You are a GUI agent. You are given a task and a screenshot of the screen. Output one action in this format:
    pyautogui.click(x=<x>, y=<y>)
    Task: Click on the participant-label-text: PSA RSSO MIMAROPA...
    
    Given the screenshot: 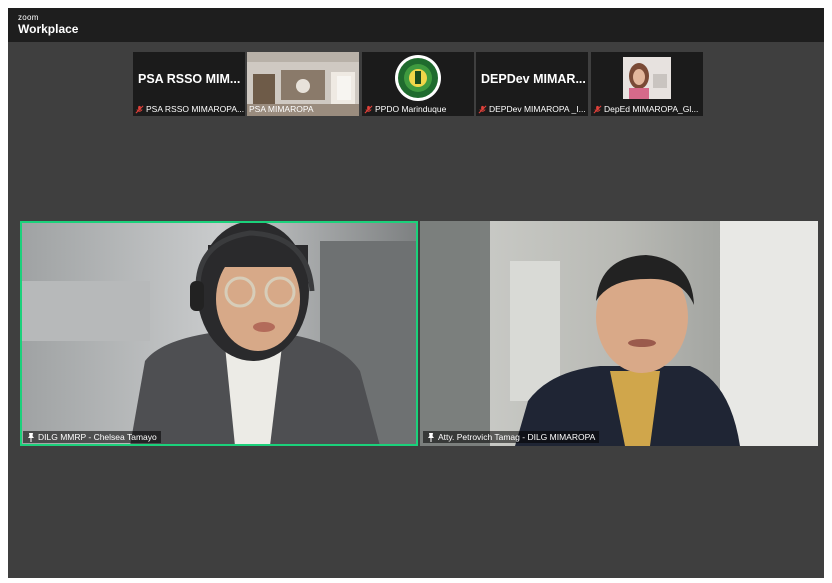 What is the action you would take?
    pyautogui.click(x=195, y=109)
    